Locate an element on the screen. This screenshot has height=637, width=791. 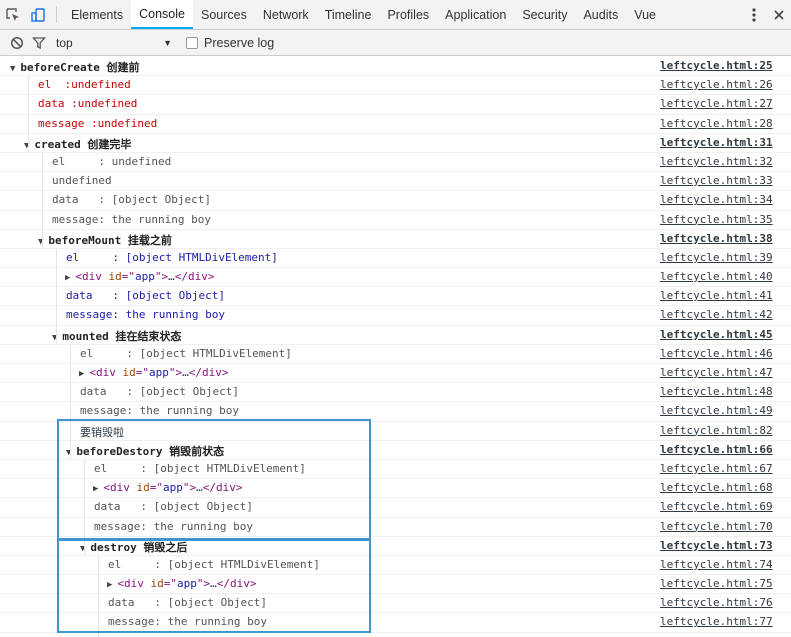
tab-network: Network is located at coordinates (286, 14).